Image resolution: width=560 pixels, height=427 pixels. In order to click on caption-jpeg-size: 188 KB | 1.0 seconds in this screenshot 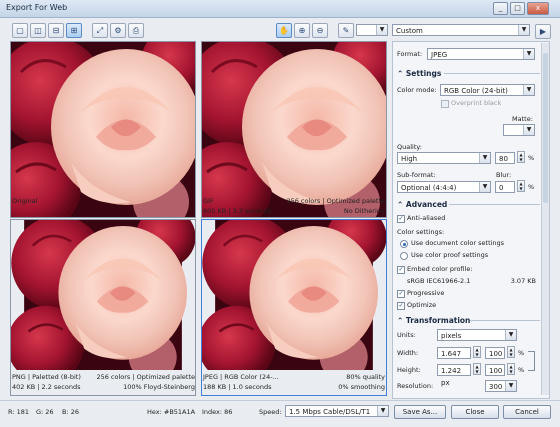, I will do `click(237, 387)`.